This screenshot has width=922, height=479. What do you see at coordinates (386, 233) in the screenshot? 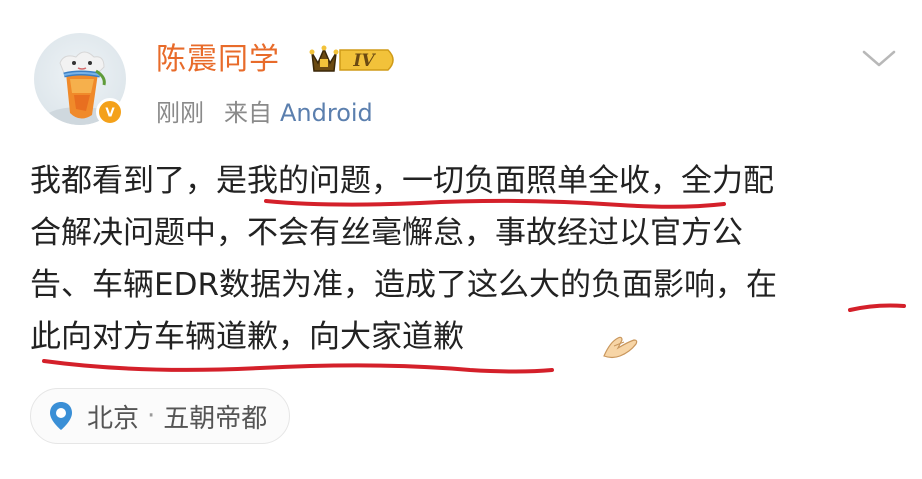
I see `post-body-line: 合解决问题中，不会有丝毫懈怠，事故经过以官方公` at bounding box center [386, 233].